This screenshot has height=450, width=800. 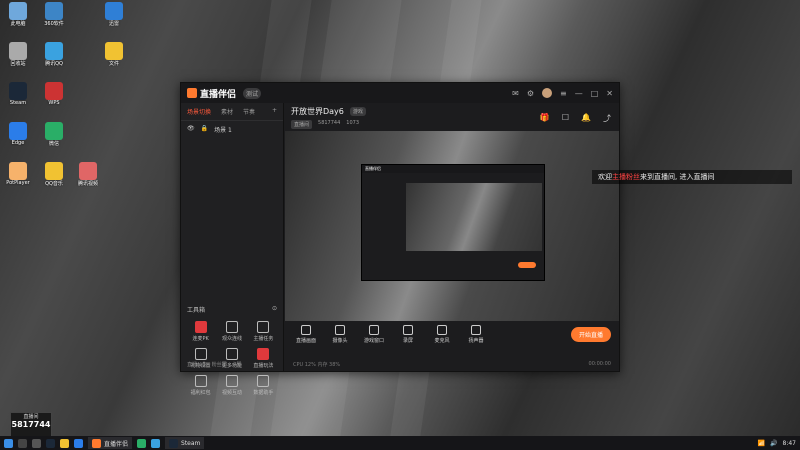 What do you see at coordinates (200, 331) in the screenshot?
I see `tool-item: 连麦PK` at bounding box center [200, 331].